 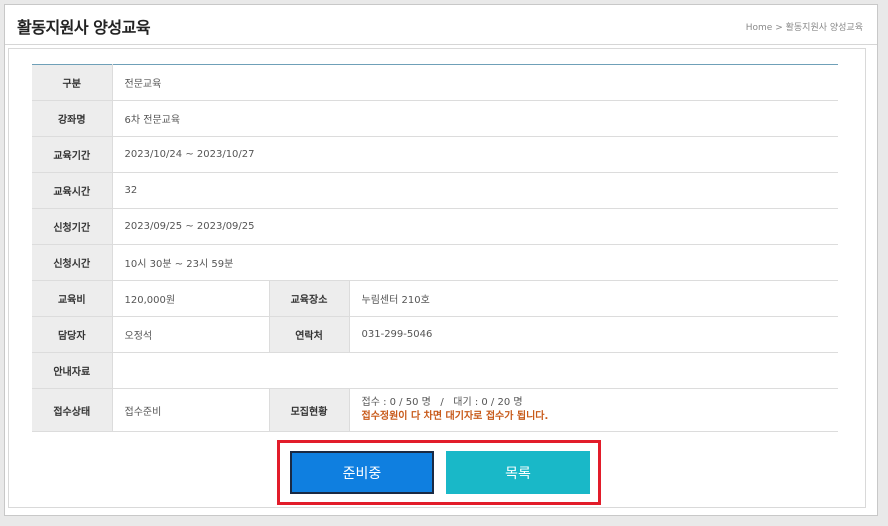 I want to click on guide-label: 안내자료, so click(x=72, y=370).